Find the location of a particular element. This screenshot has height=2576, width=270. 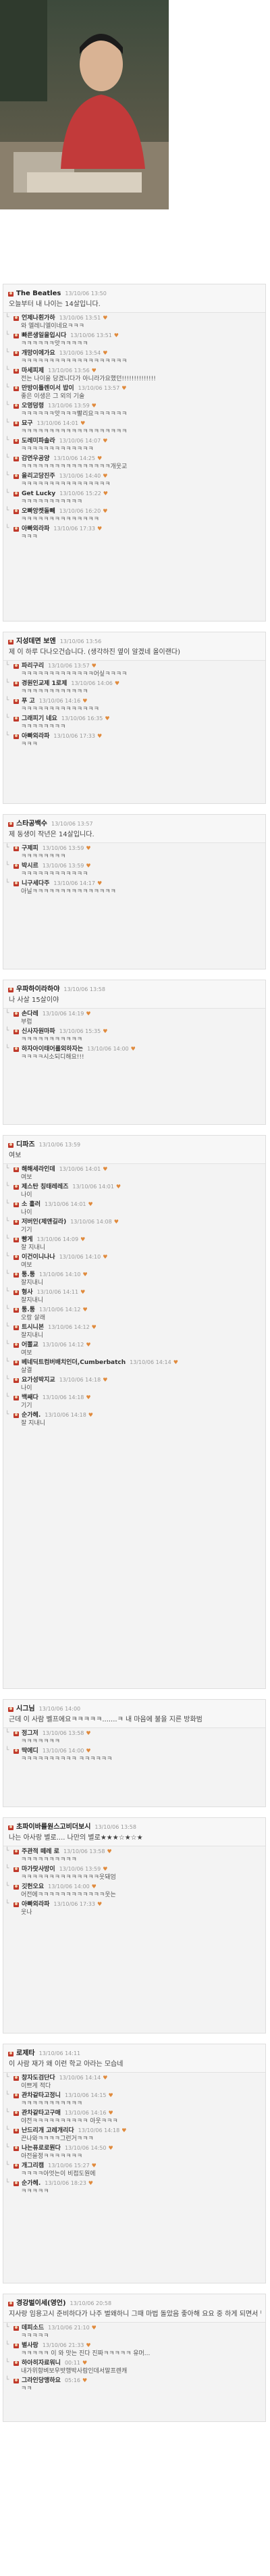

reply-author: 깃헌오요 is located at coordinates (33, 1887).